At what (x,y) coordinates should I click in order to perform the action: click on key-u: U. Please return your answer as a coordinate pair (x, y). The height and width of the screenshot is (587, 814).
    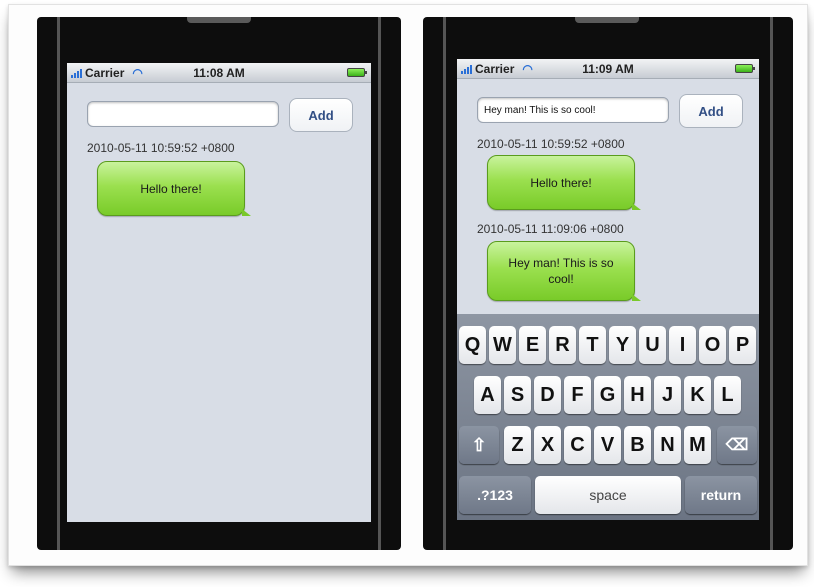
    Looking at the image, I should click on (652, 345).